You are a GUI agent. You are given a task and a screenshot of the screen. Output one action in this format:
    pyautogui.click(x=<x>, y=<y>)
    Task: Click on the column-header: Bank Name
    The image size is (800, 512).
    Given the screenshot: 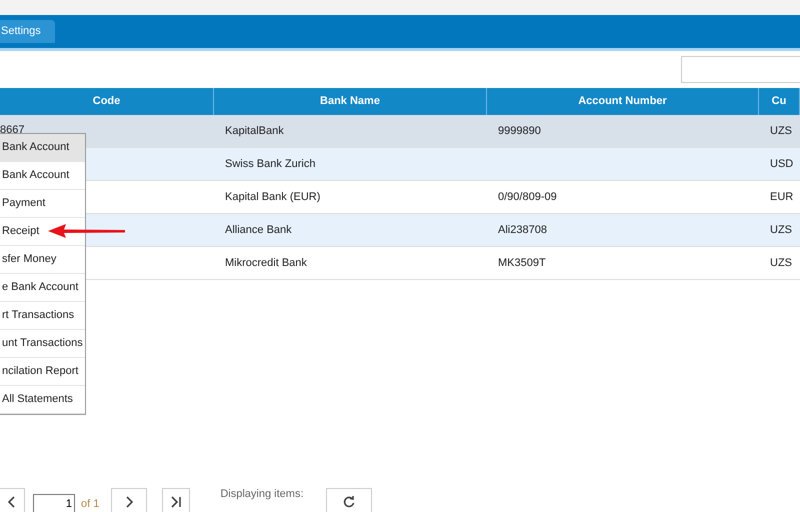 What is the action you would take?
    pyautogui.click(x=350, y=101)
    